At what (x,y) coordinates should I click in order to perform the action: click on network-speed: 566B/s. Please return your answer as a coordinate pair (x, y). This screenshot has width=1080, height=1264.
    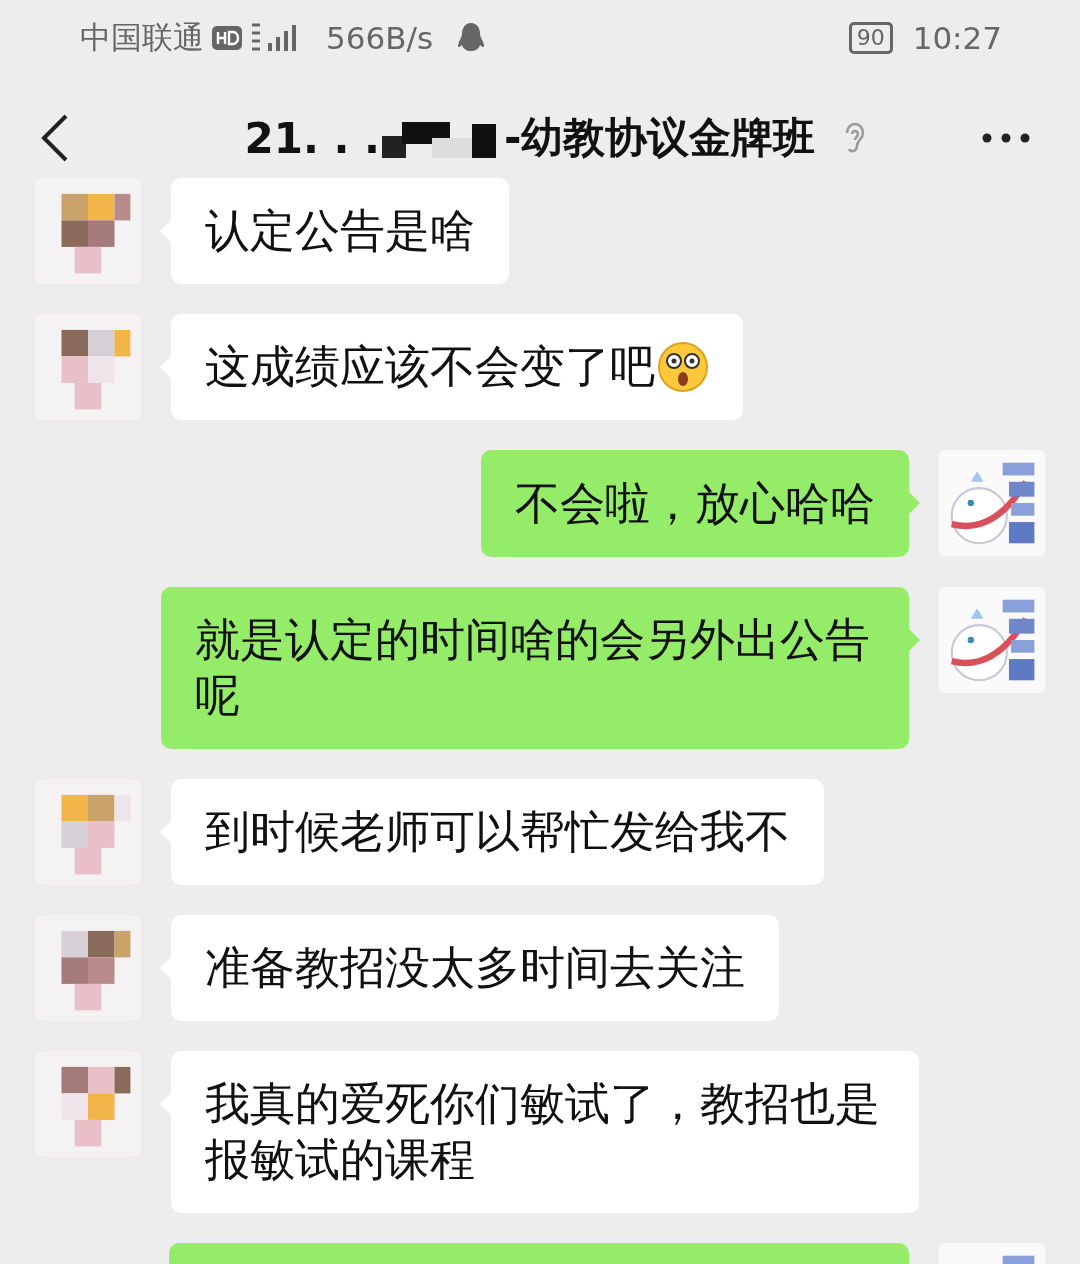
    Looking at the image, I should click on (380, 38).